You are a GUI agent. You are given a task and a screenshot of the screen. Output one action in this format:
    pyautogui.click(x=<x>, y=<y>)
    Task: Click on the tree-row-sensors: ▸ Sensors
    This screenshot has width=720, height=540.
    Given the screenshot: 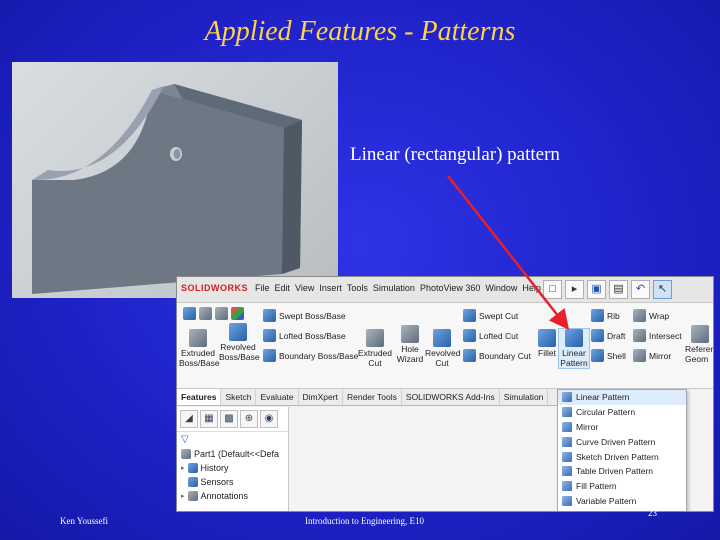 What is the action you would take?
    pyautogui.click(x=232, y=482)
    